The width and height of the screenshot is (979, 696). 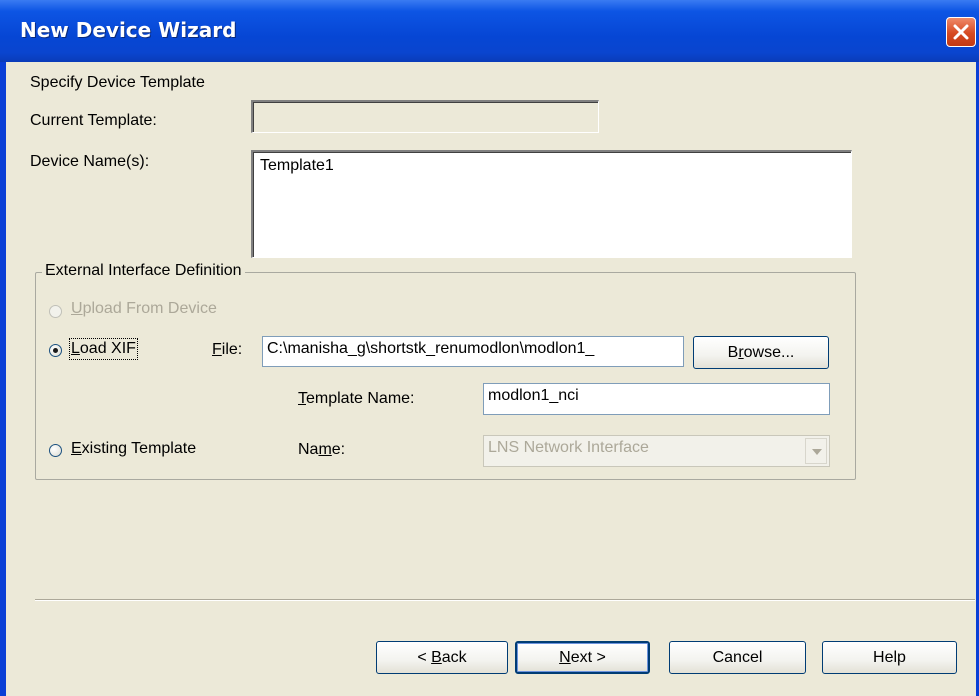 What do you see at coordinates (737, 657) in the screenshot?
I see `cancel-button: Cancel` at bounding box center [737, 657].